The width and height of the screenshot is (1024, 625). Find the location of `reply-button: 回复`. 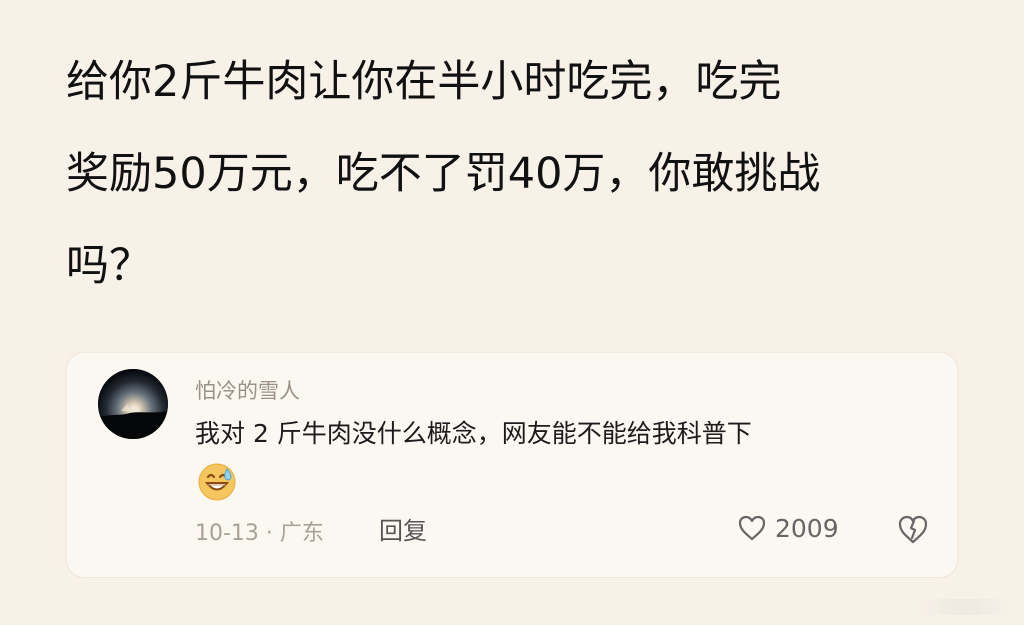

reply-button: 回复 is located at coordinates (403, 528).